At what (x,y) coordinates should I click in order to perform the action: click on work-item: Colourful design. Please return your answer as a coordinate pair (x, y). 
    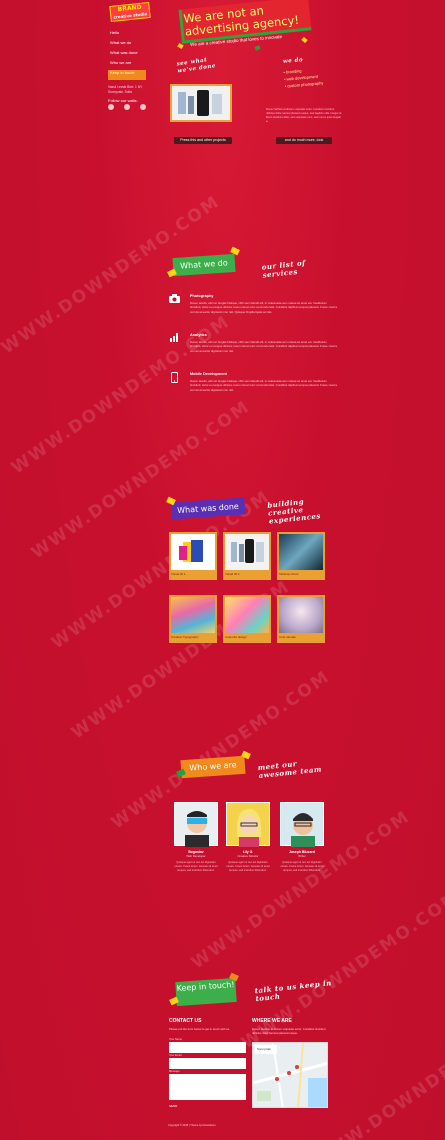
    Looking at the image, I should click on (247, 619).